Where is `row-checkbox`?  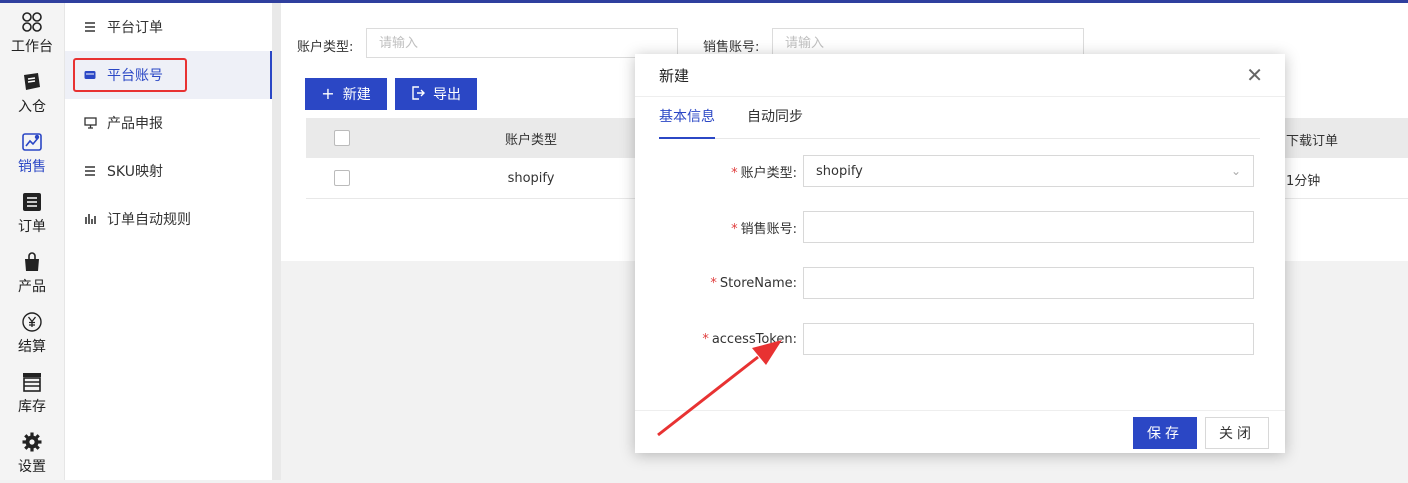 row-checkbox is located at coordinates (342, 178).